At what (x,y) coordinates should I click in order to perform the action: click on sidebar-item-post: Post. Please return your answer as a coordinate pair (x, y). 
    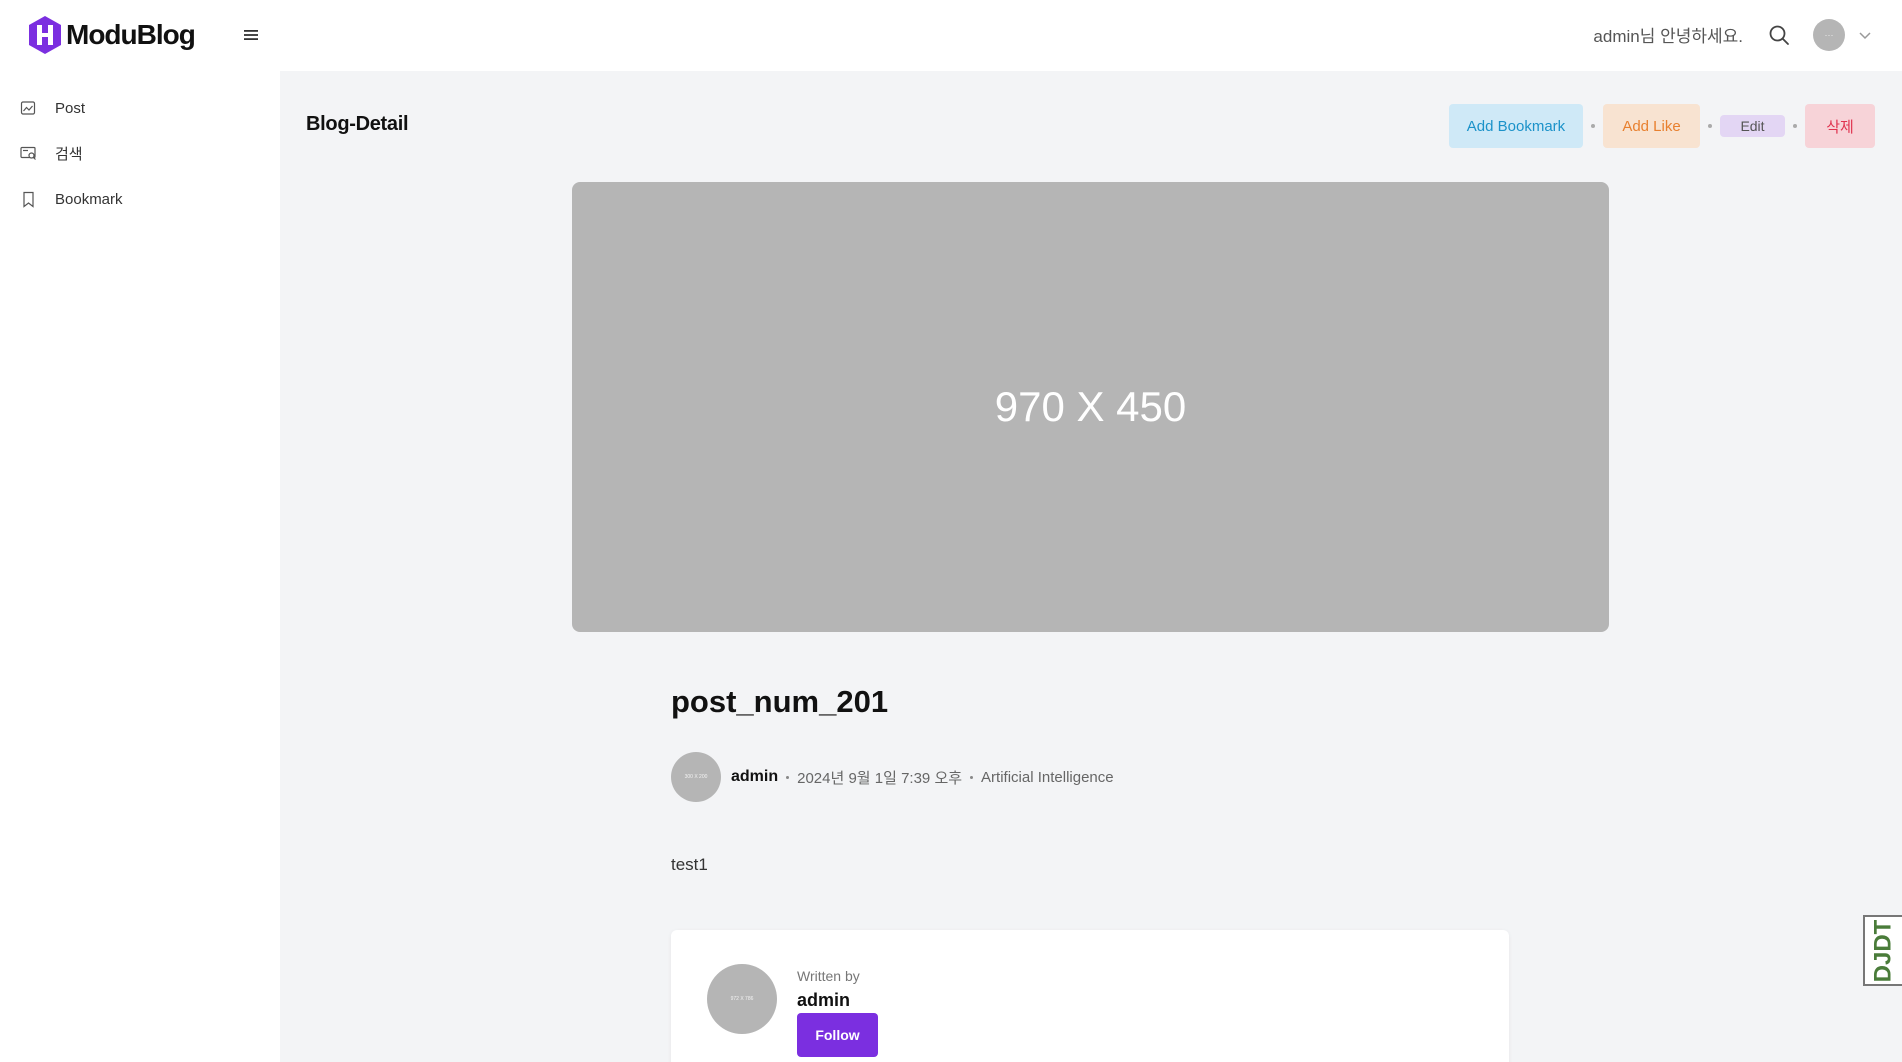
    Looking at the image, I should click on (52, 108).